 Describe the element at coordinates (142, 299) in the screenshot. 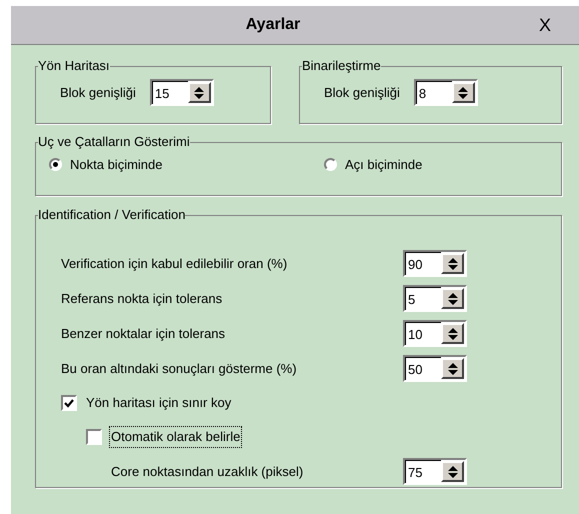

I see `setting-label: Referans nokta için tolerans` at that location.